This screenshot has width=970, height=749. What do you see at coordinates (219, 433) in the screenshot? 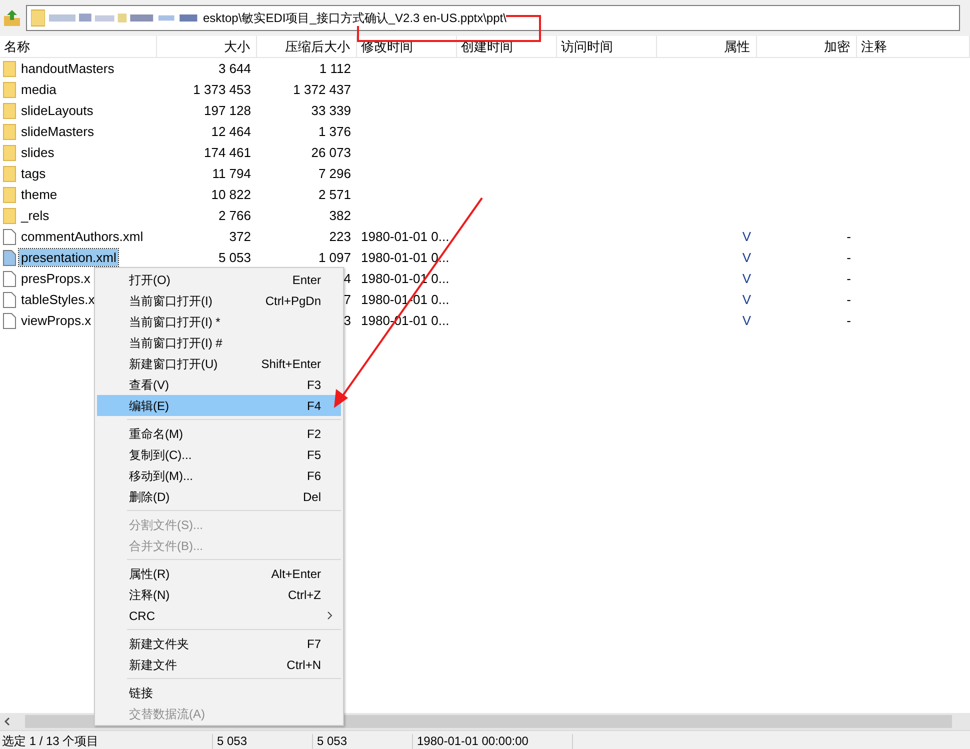
I see `menu-item: 重命名(M) F2` at bounding box center [219, 433].